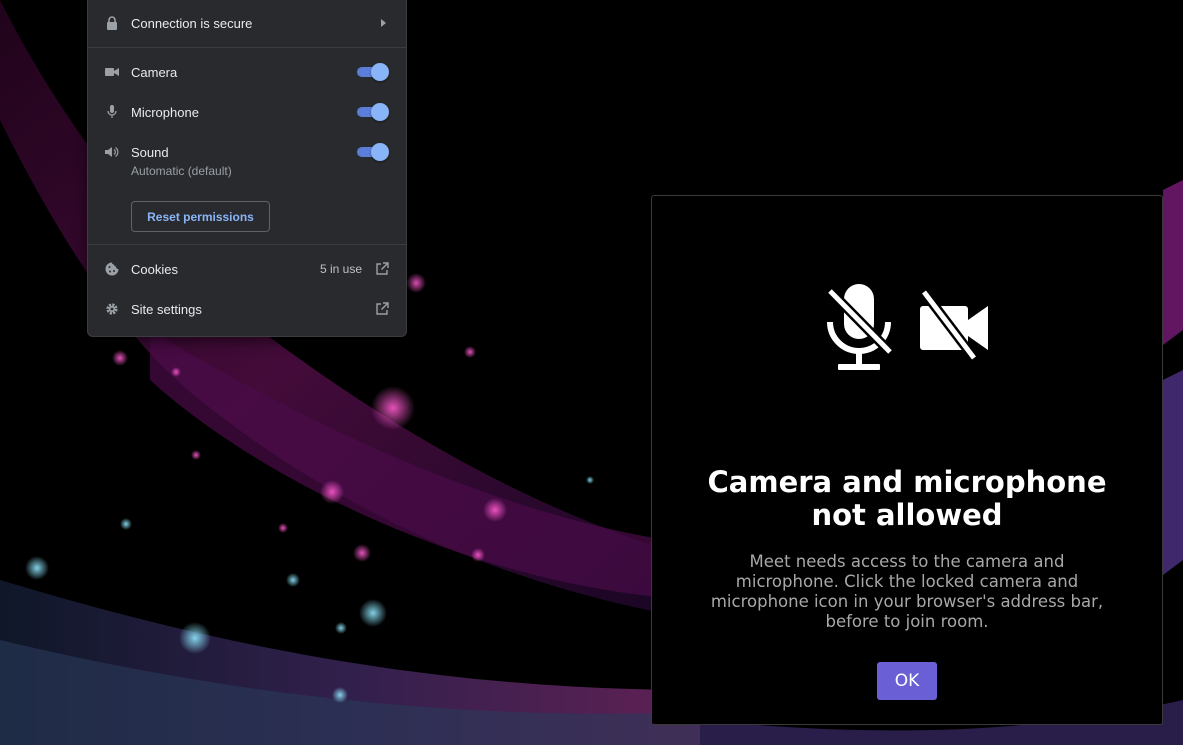  What do you see at coordinates (907, 482) in the screenshot?
I see `dialog-title-line: Camera and microphone` at bounding box center [907, 482].